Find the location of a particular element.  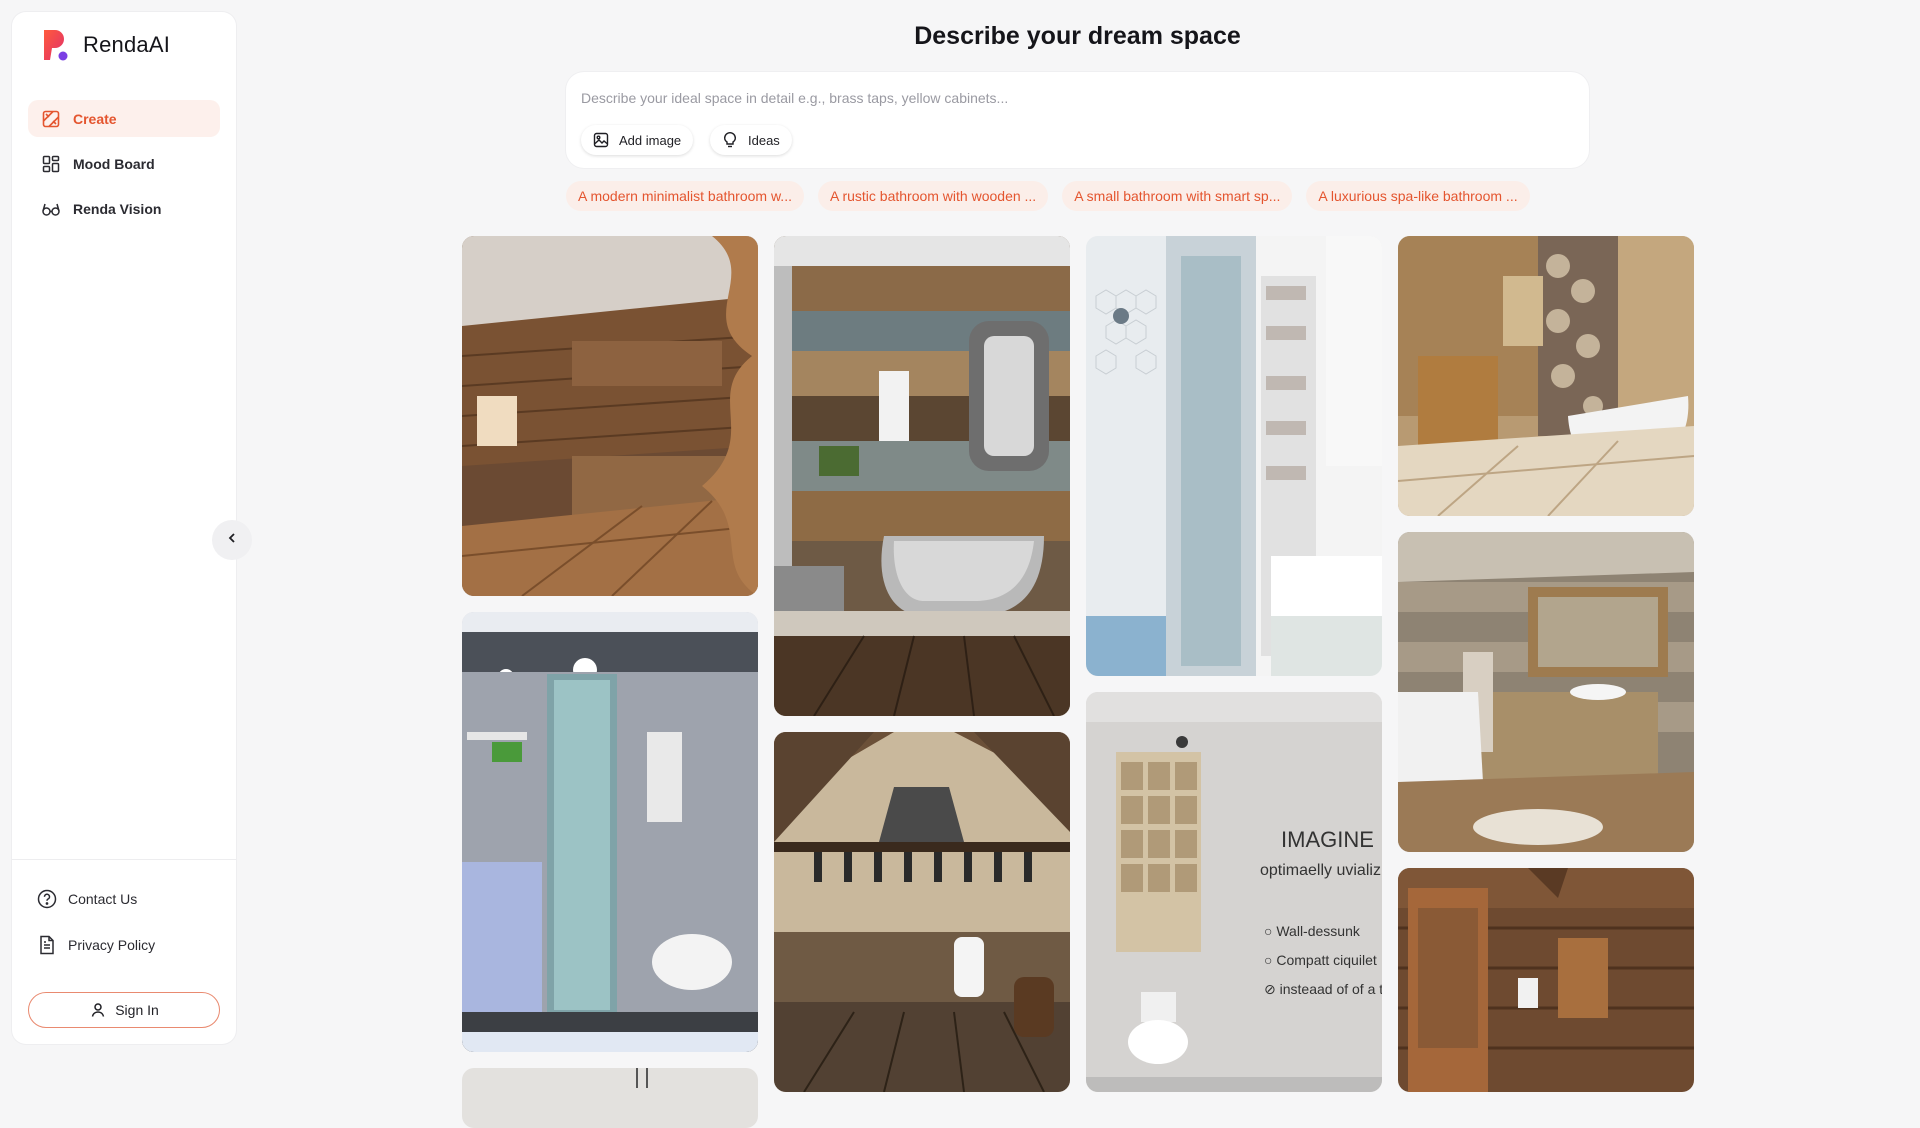

sign-in-button: Sign In is located at coordinates (124, 1010).